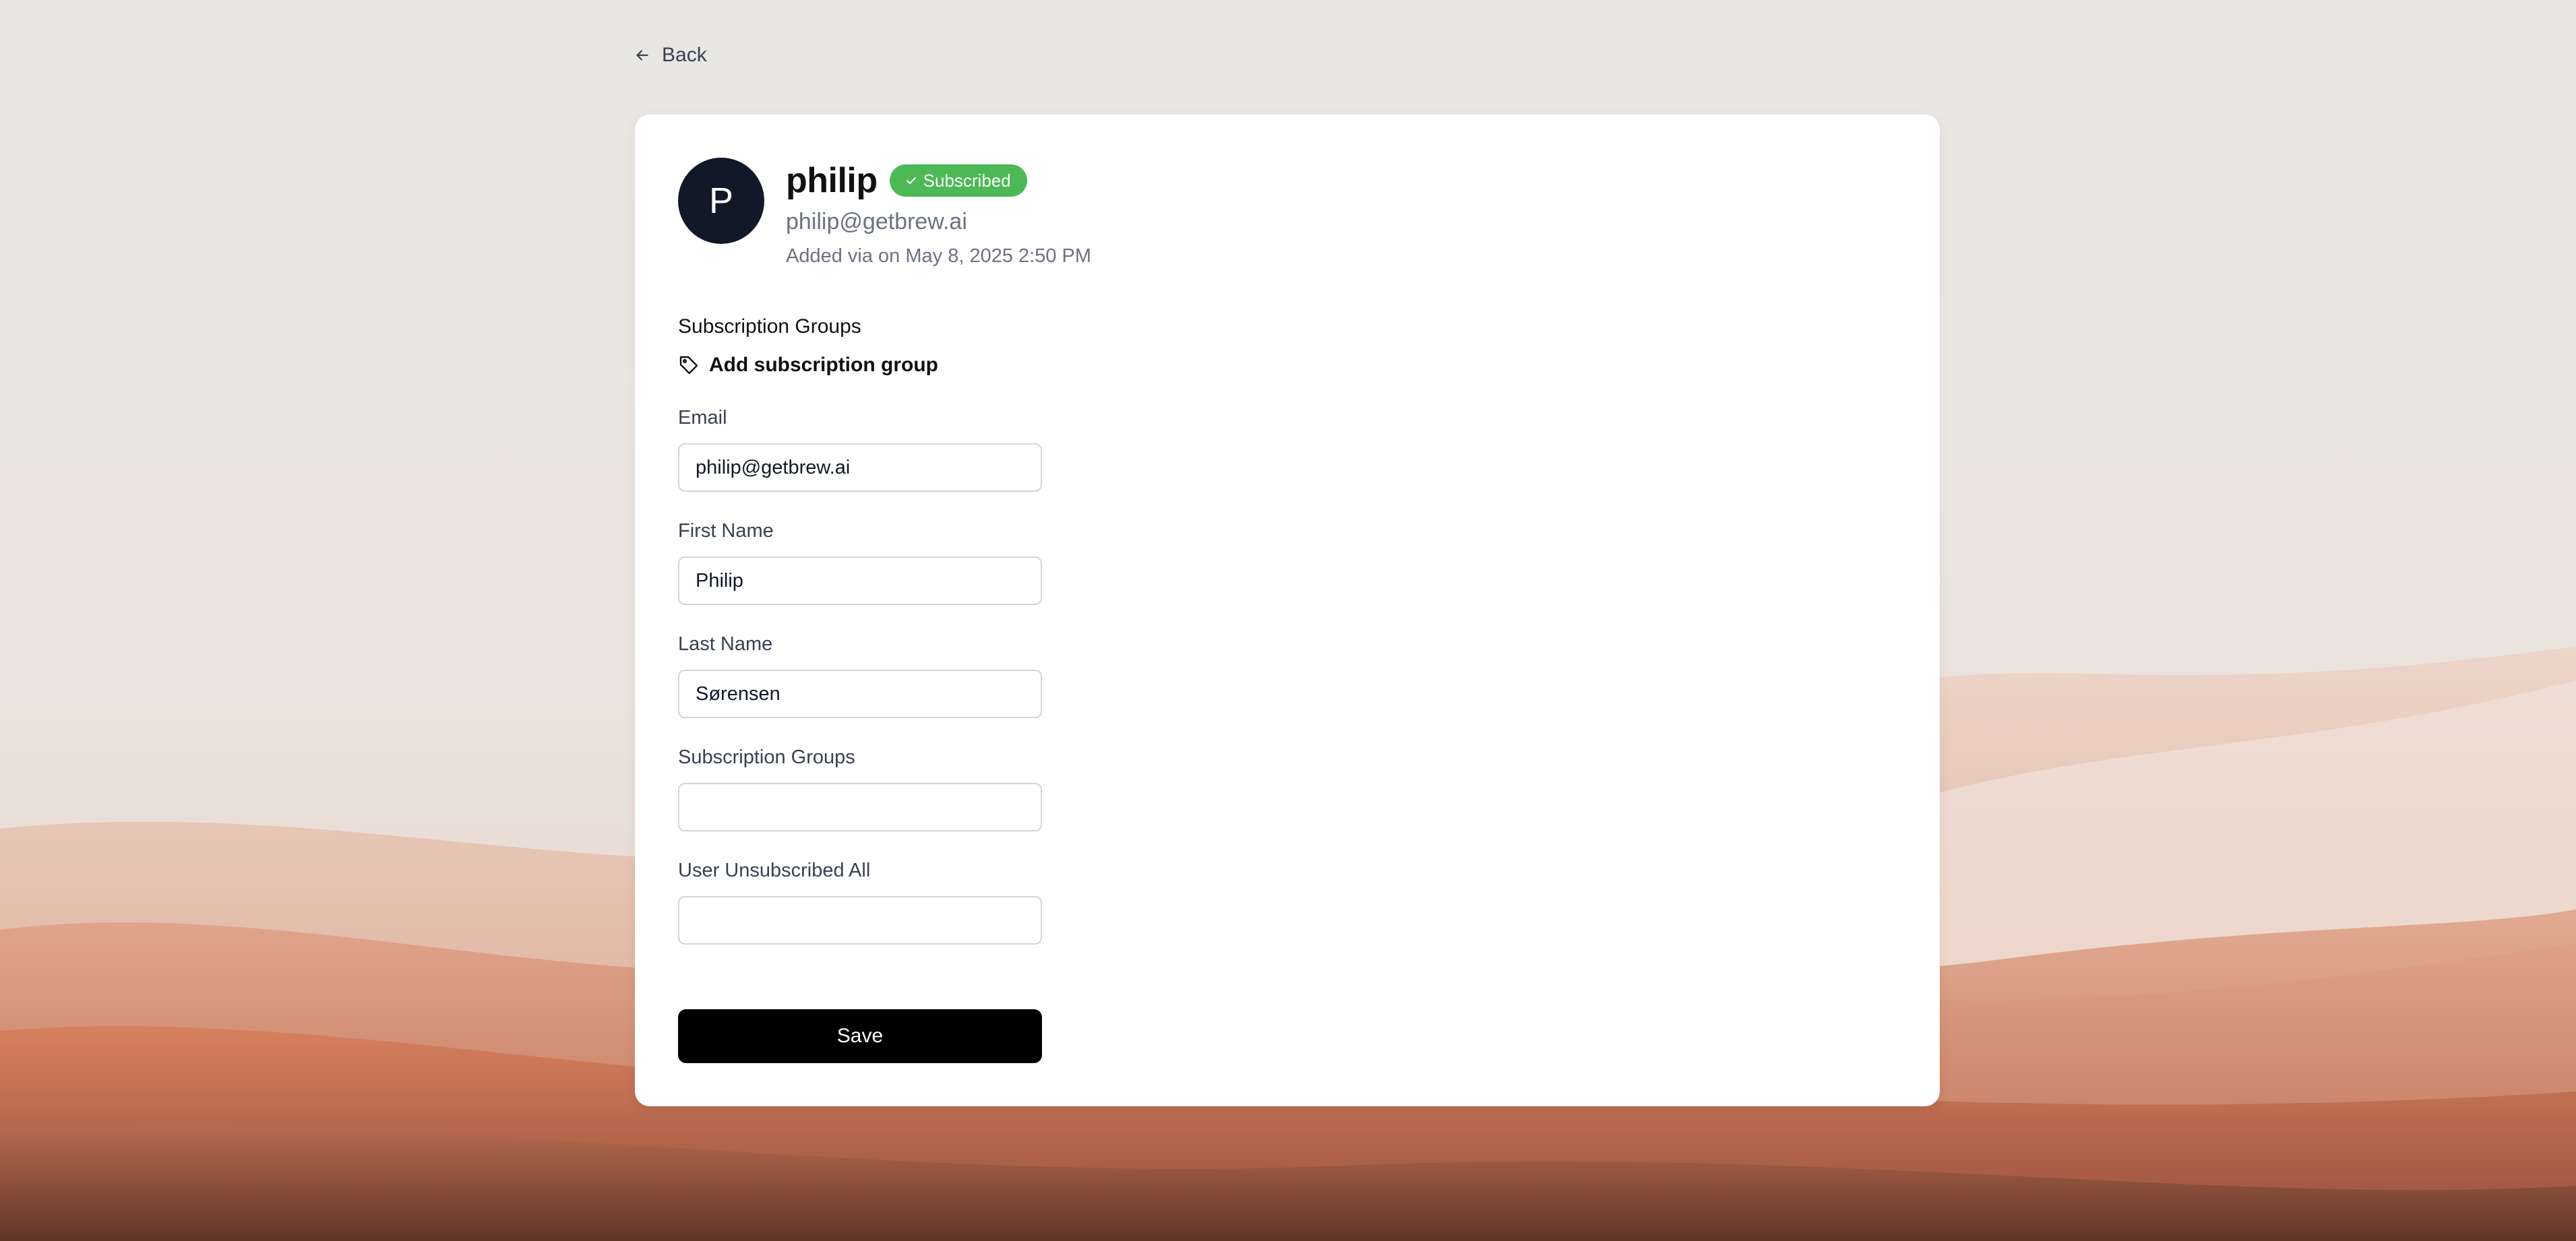  I want to click on tag-icon, so click(688, 365).